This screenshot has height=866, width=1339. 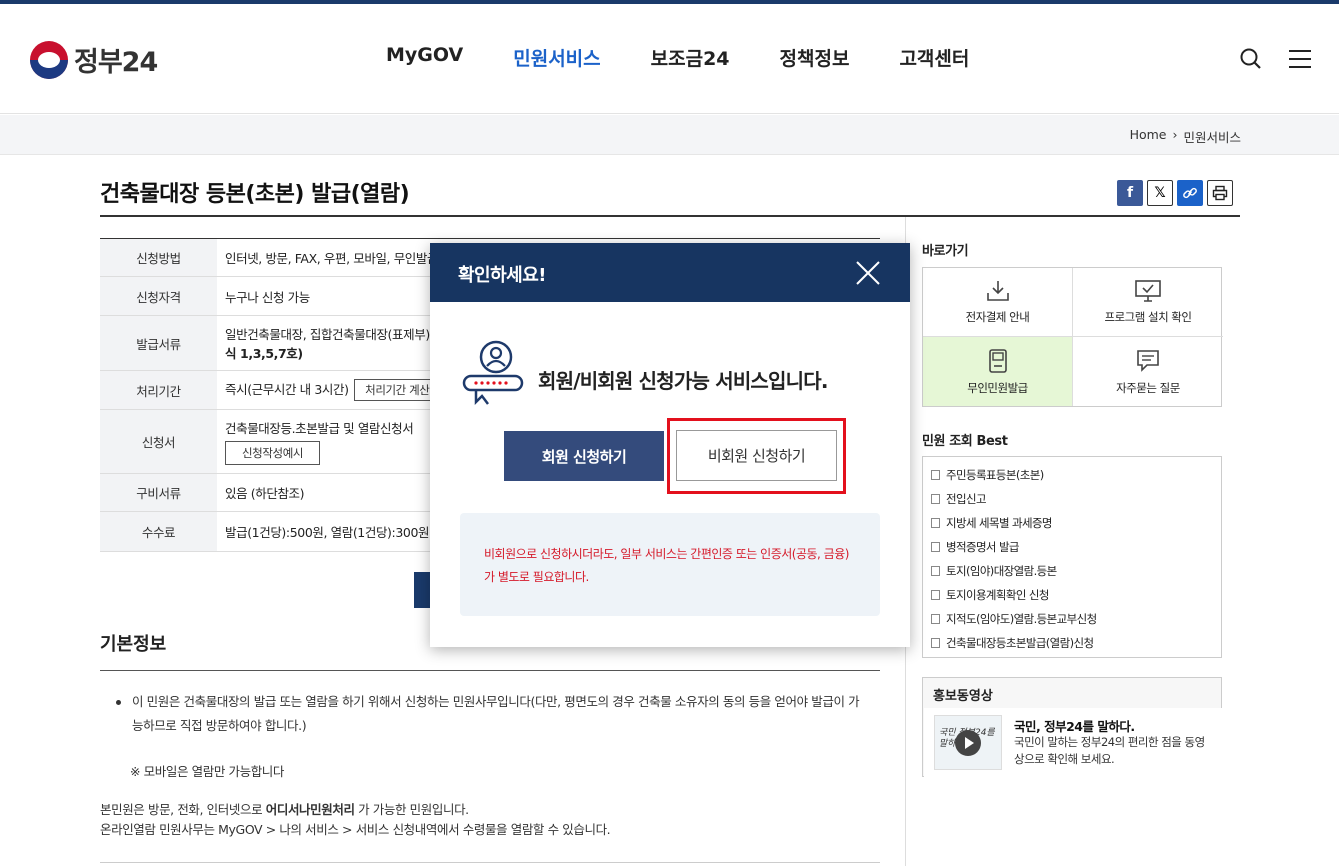 What do you see at coordinates (1130, 193) in the screenshot?
I see `facebook-share-icon: f` at bounding box center [1130, 193].